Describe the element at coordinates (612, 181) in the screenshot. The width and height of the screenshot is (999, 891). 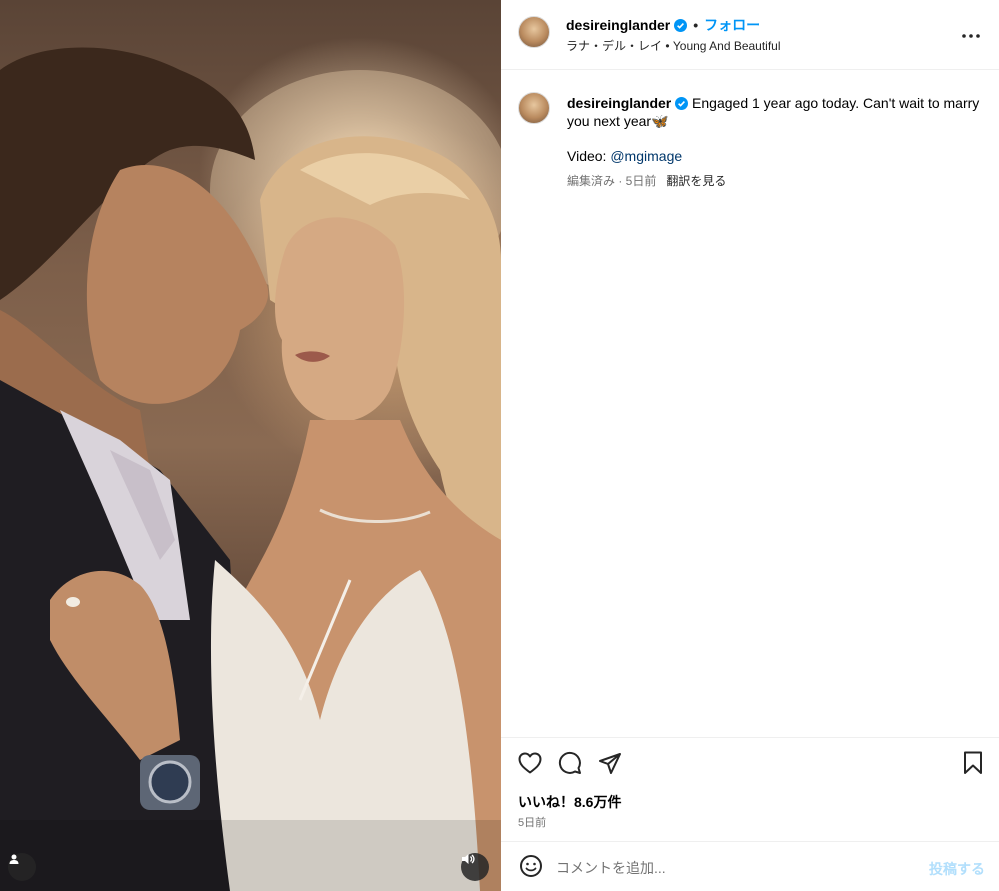
I see `edited-time: 編集済み · 5日前` at that location.